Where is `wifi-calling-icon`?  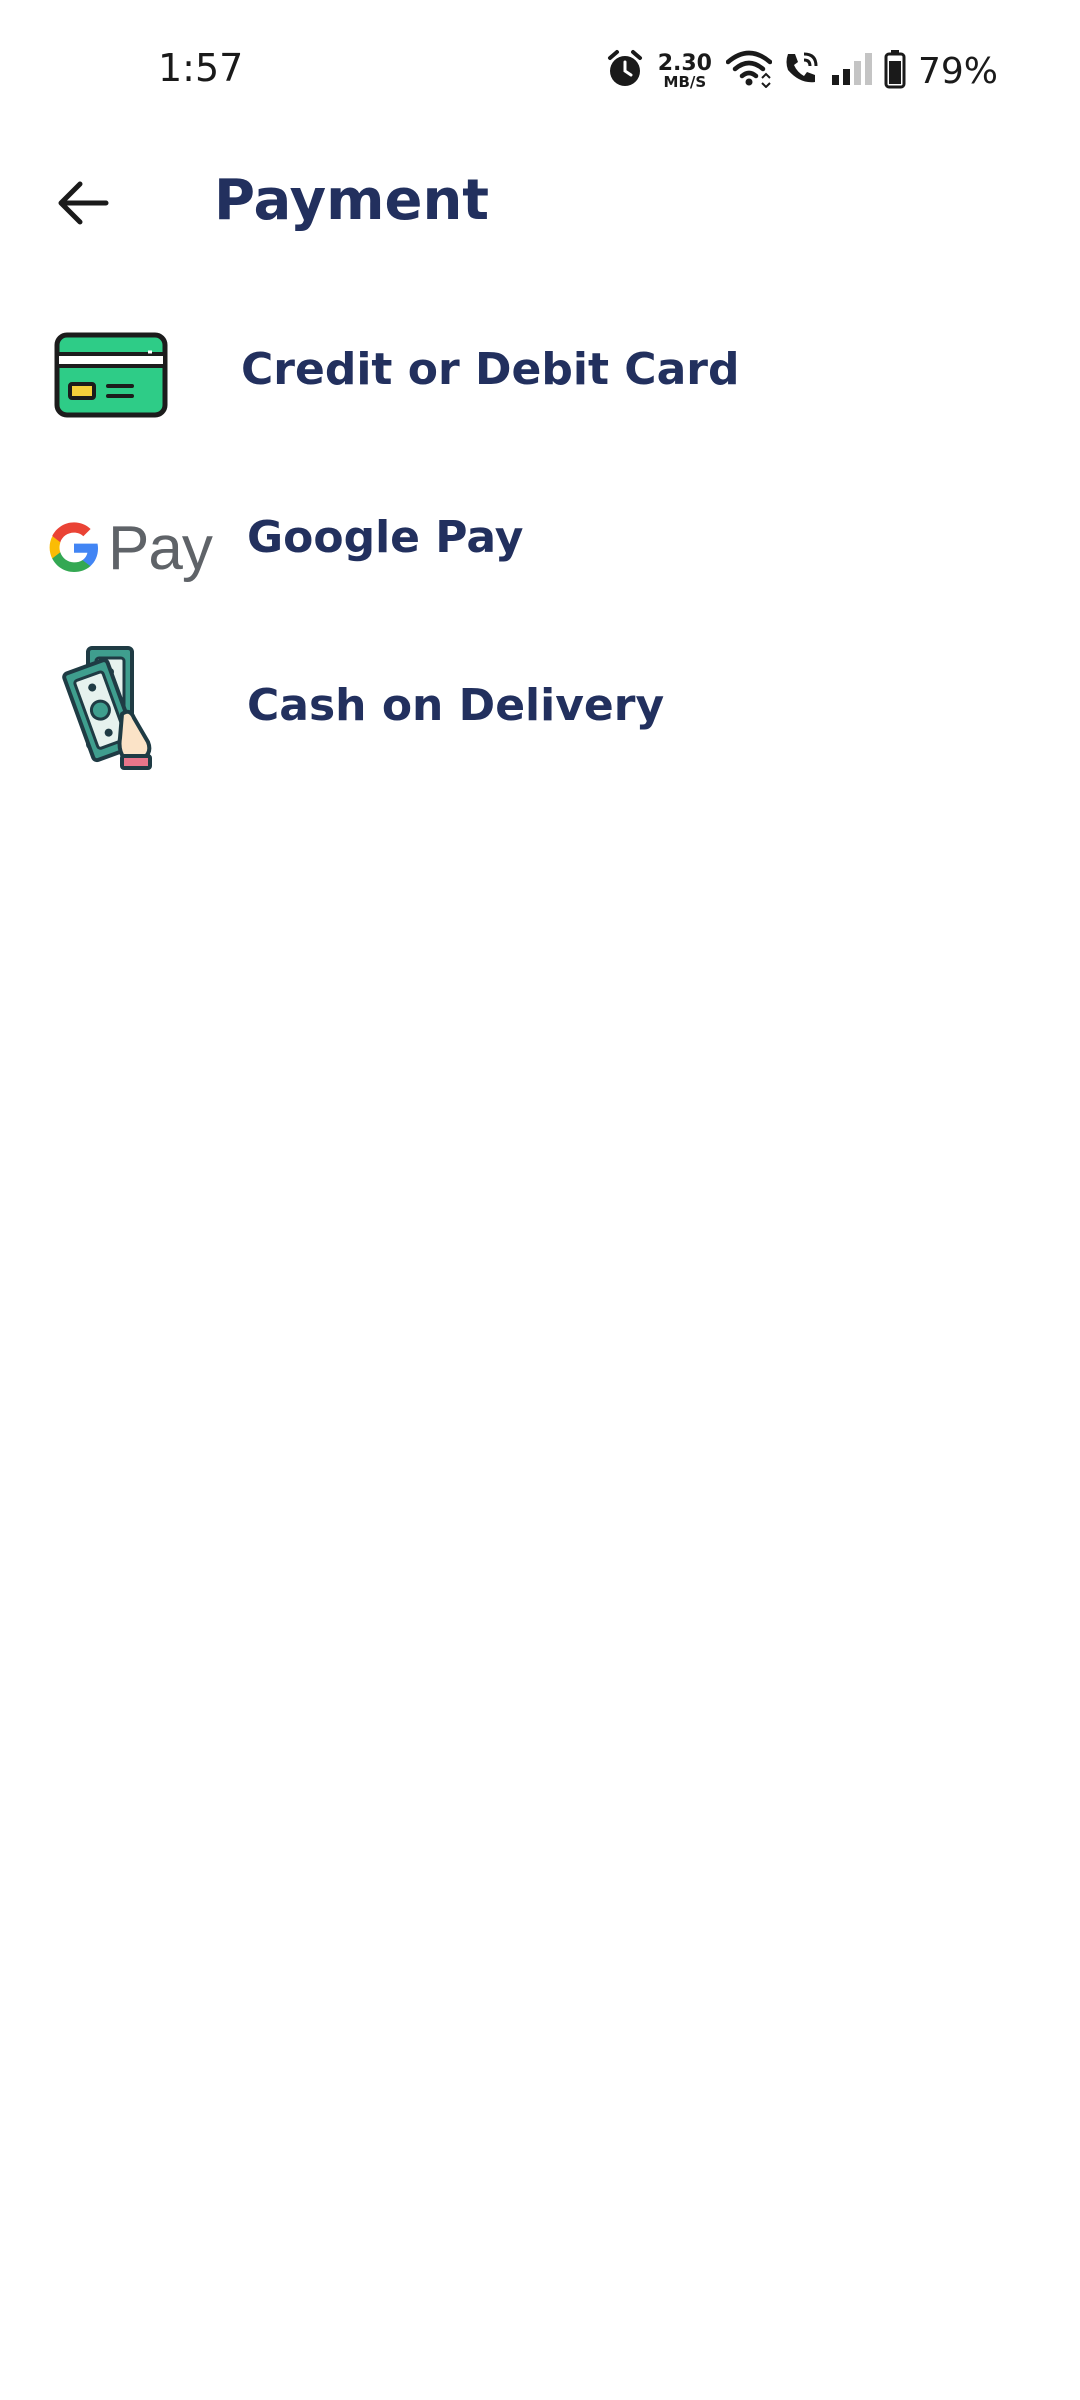
wifi-calling-icon is located at coordinates (801, 71).